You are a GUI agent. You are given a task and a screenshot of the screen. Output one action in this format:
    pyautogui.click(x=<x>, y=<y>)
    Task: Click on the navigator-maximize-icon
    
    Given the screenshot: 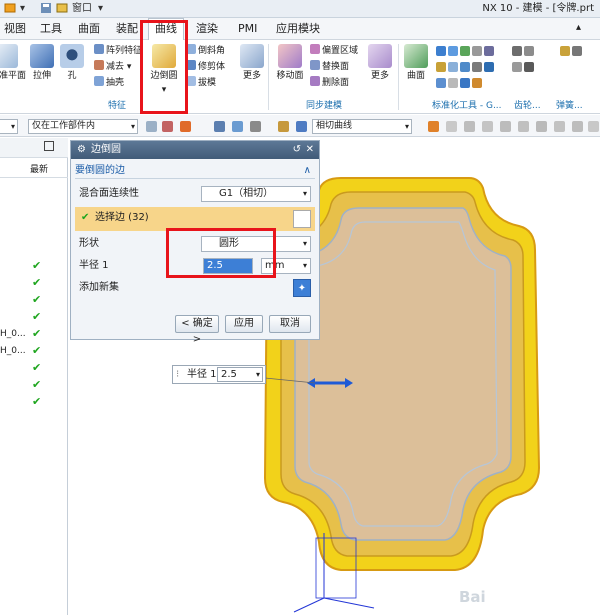 What is the action you would take?
    pyautogui.click(x=49, y=146)
    